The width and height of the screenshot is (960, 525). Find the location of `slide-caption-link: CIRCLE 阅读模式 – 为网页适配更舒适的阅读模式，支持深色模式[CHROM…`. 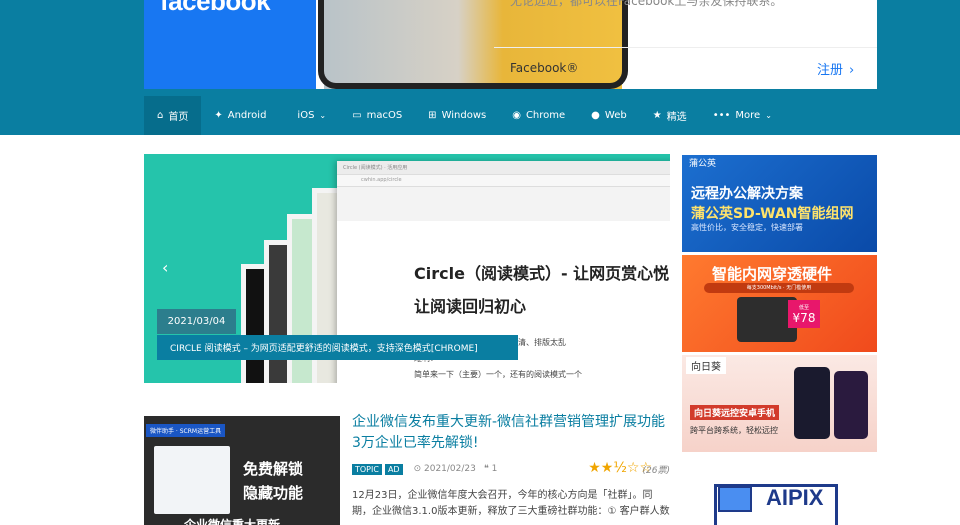

slide-caption-link: CIRCLE 阅读模式 – 为网页适配更舒适的阅读模式，支持深色模式[CHROM… is located at coordinates (337, 347).